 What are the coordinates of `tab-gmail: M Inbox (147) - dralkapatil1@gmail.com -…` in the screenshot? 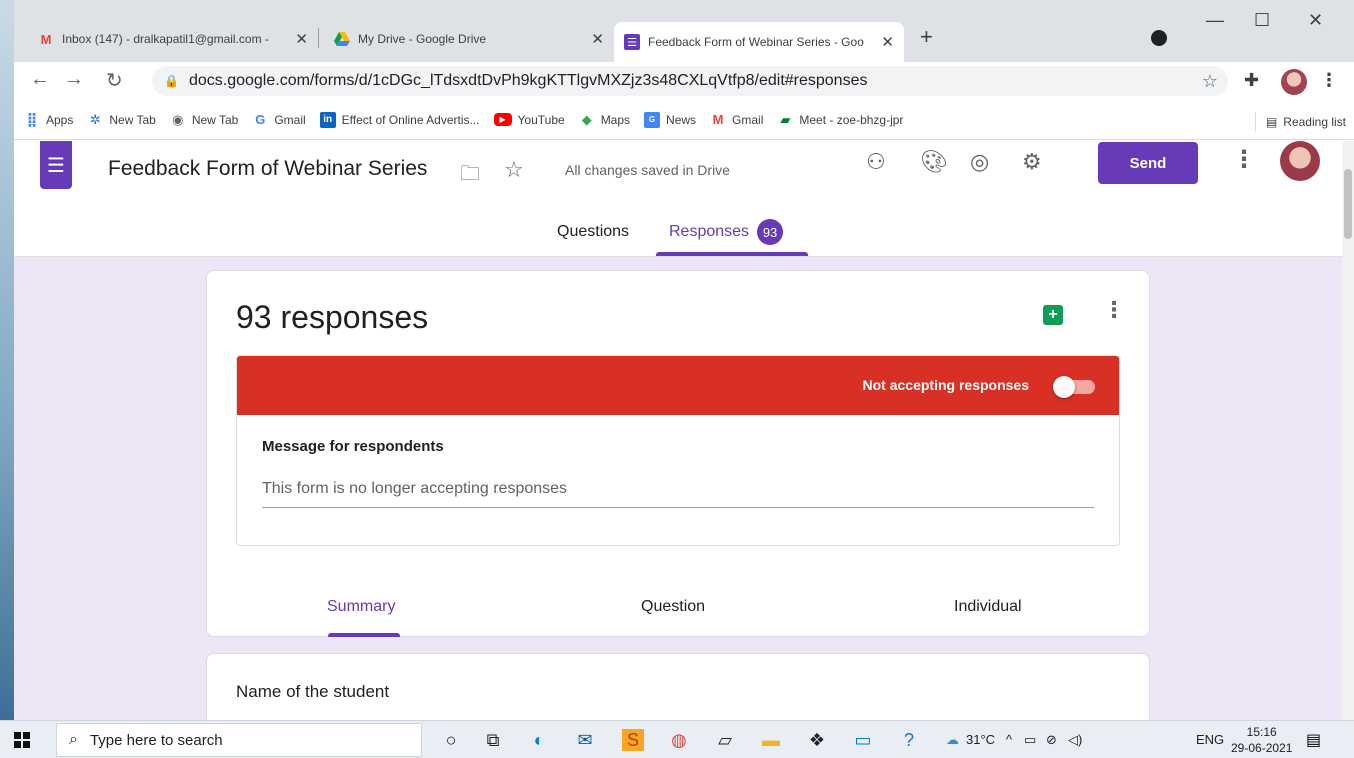 It's located at (173, 39).